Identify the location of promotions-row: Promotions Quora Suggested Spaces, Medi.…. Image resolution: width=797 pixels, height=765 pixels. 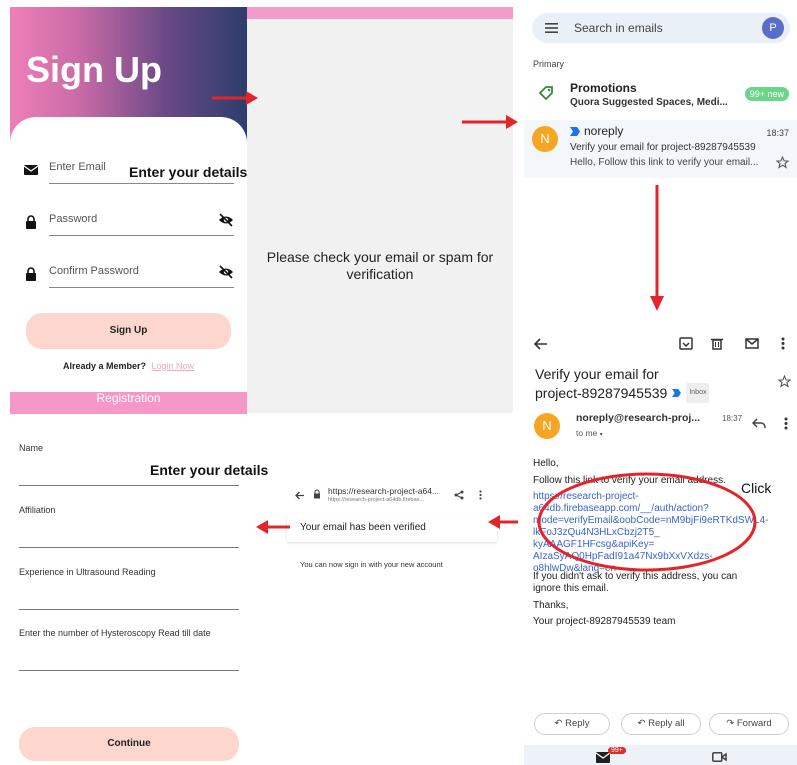
(660, 97).